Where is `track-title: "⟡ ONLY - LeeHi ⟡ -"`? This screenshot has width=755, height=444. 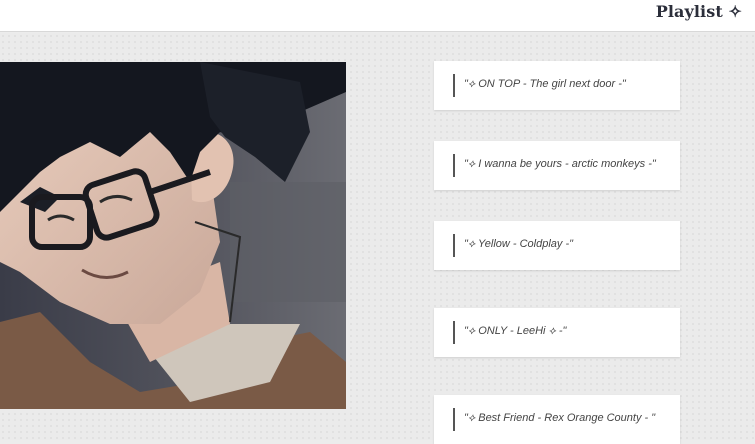
track-title: "⟡ ONLY - LeeHi ⟡ -" is located at coordinates (515, 331).